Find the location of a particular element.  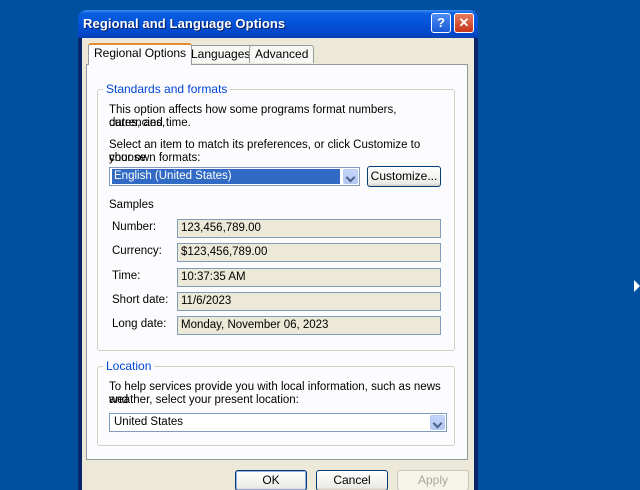

sample-label-time: Time: is located at coordinates (126, 276).